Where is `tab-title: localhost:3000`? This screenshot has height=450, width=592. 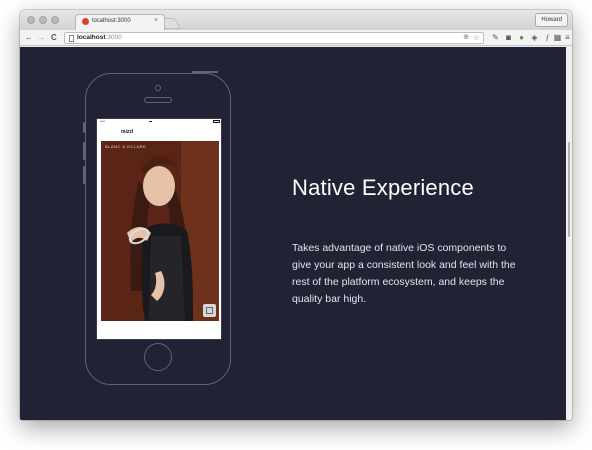
tab-title: localhost:3000 is located at coordinates (111, 21).